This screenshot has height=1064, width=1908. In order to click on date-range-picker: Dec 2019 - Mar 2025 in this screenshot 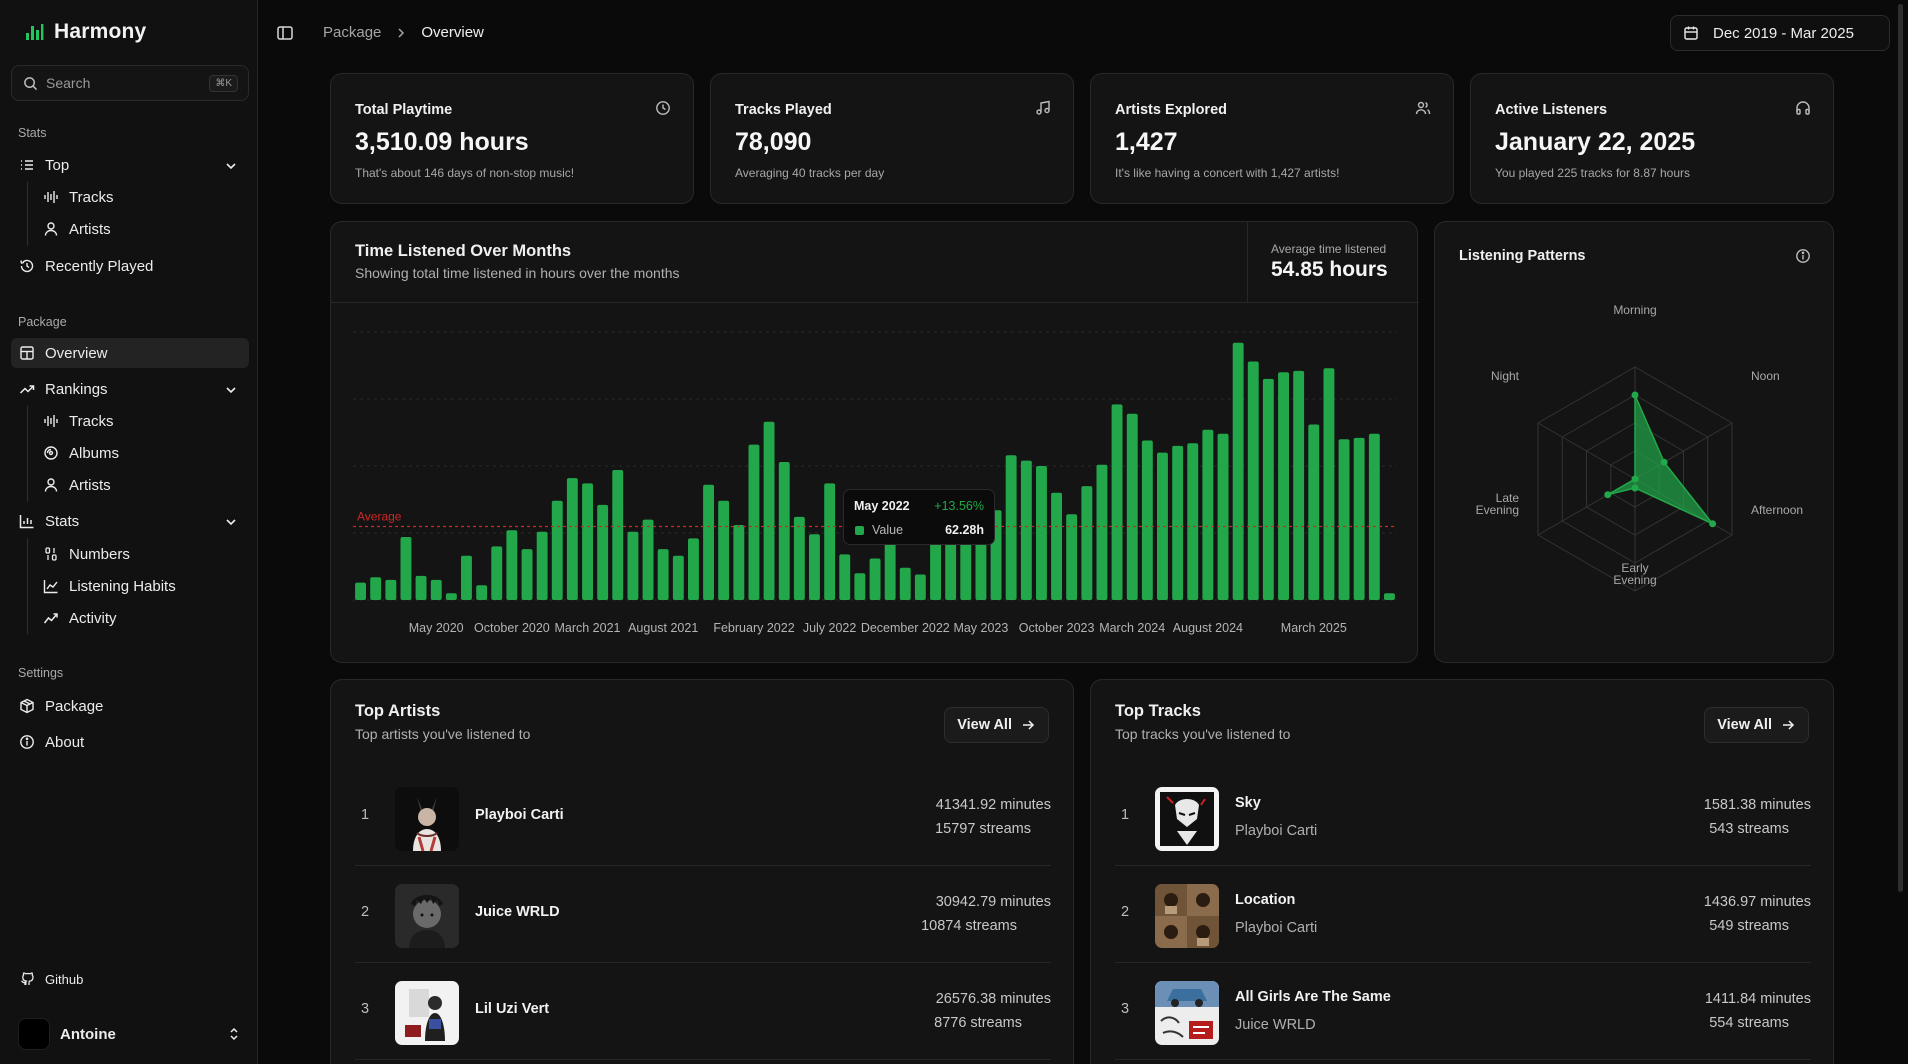, I will do `click(1780, 33)`.